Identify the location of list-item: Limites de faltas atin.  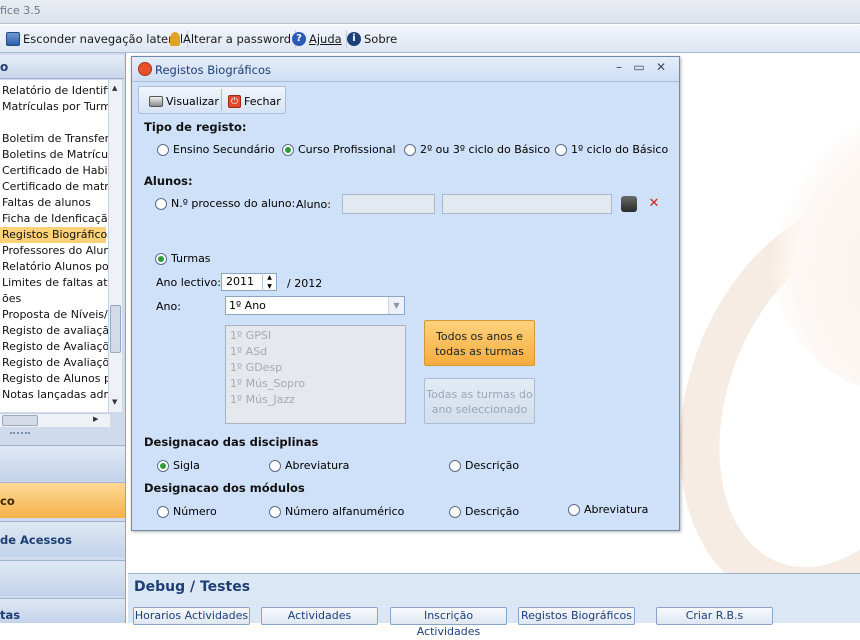
(56, 283).